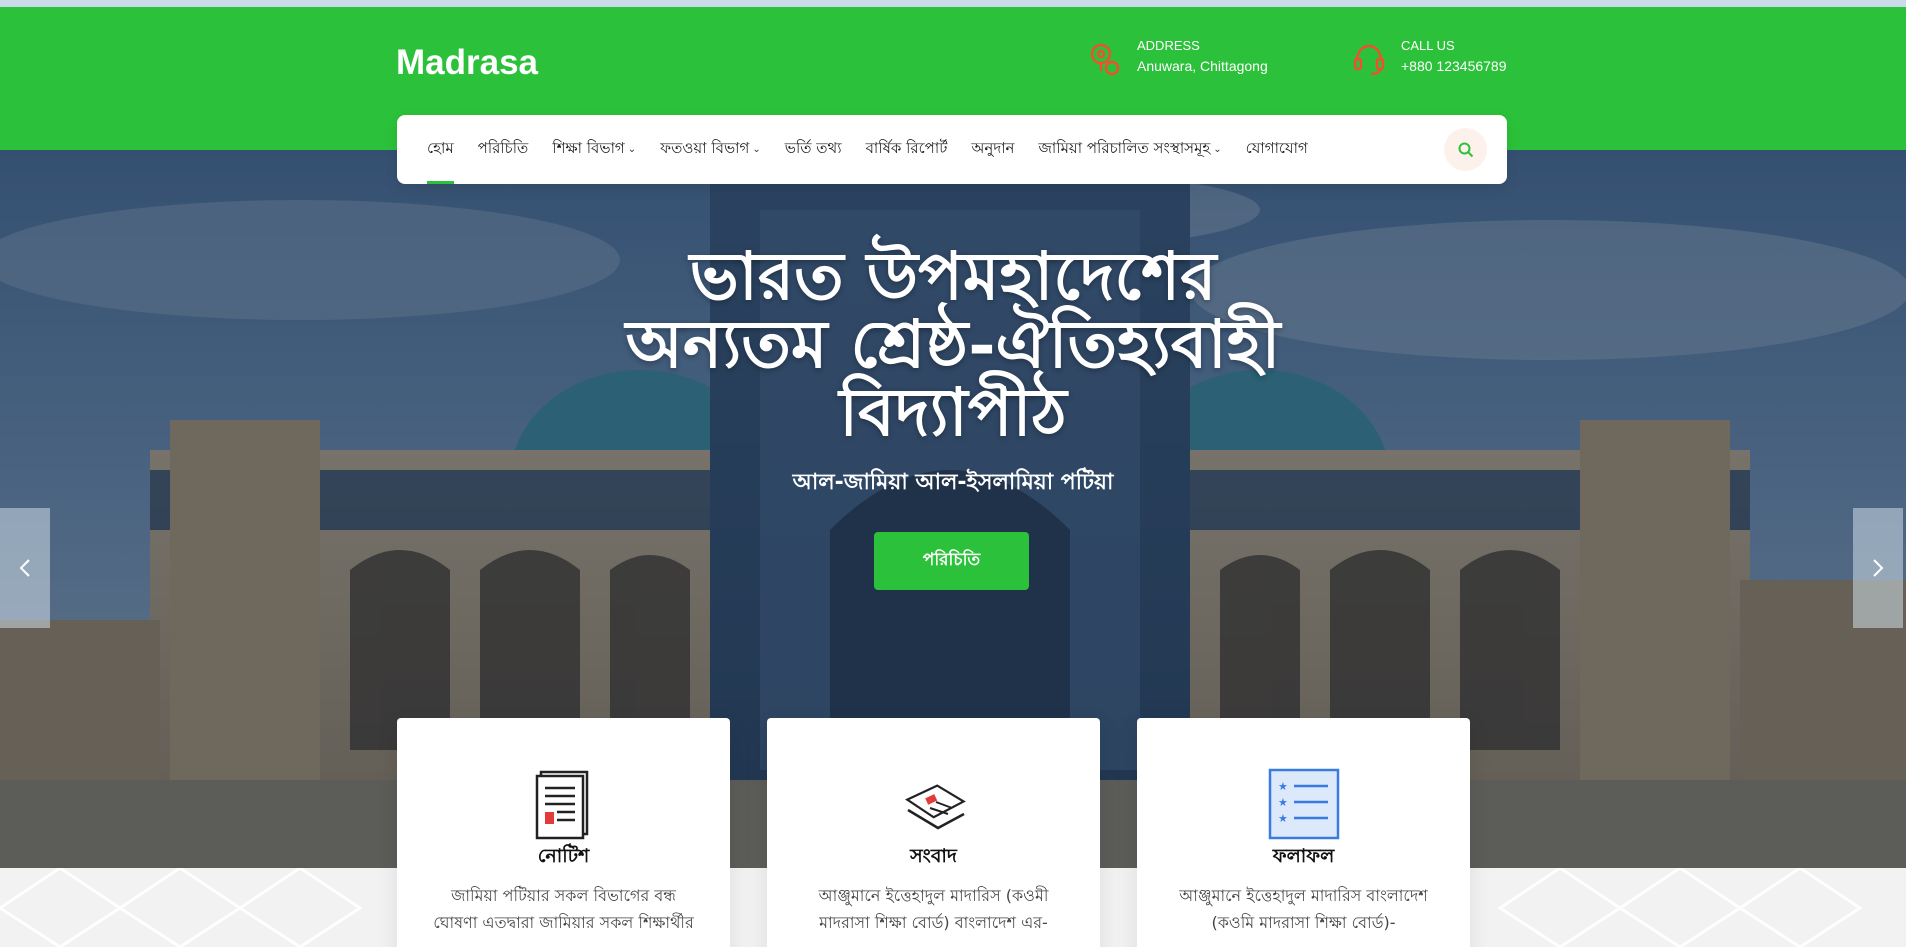  I want to click on location-pin-icon, so click(1105, 59).